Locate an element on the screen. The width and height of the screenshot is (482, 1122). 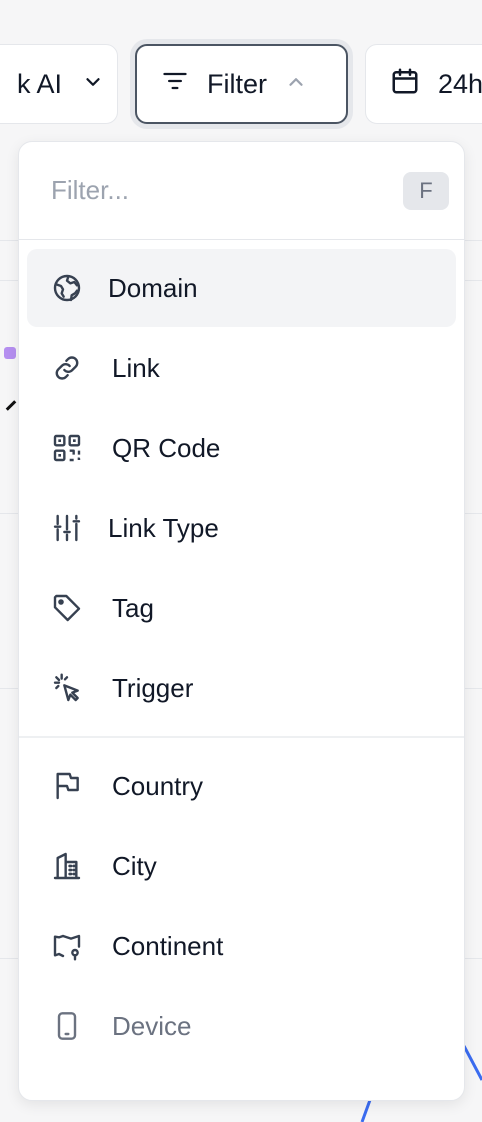
filter-button: Filter is located at coordinates (241, 84).